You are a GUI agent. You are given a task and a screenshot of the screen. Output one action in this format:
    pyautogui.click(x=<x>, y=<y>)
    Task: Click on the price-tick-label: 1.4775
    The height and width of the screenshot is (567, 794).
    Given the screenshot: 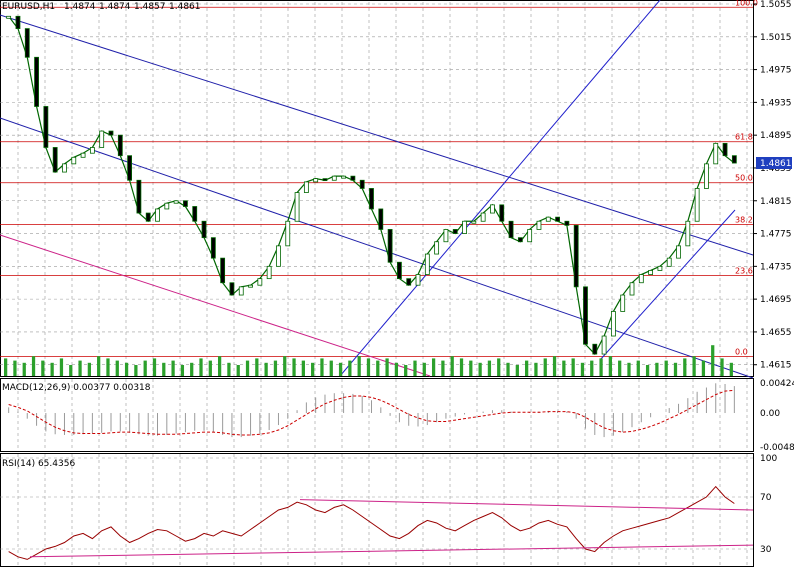 What is the action you would take?
    pyautogui.click(x=776, y=235)
    